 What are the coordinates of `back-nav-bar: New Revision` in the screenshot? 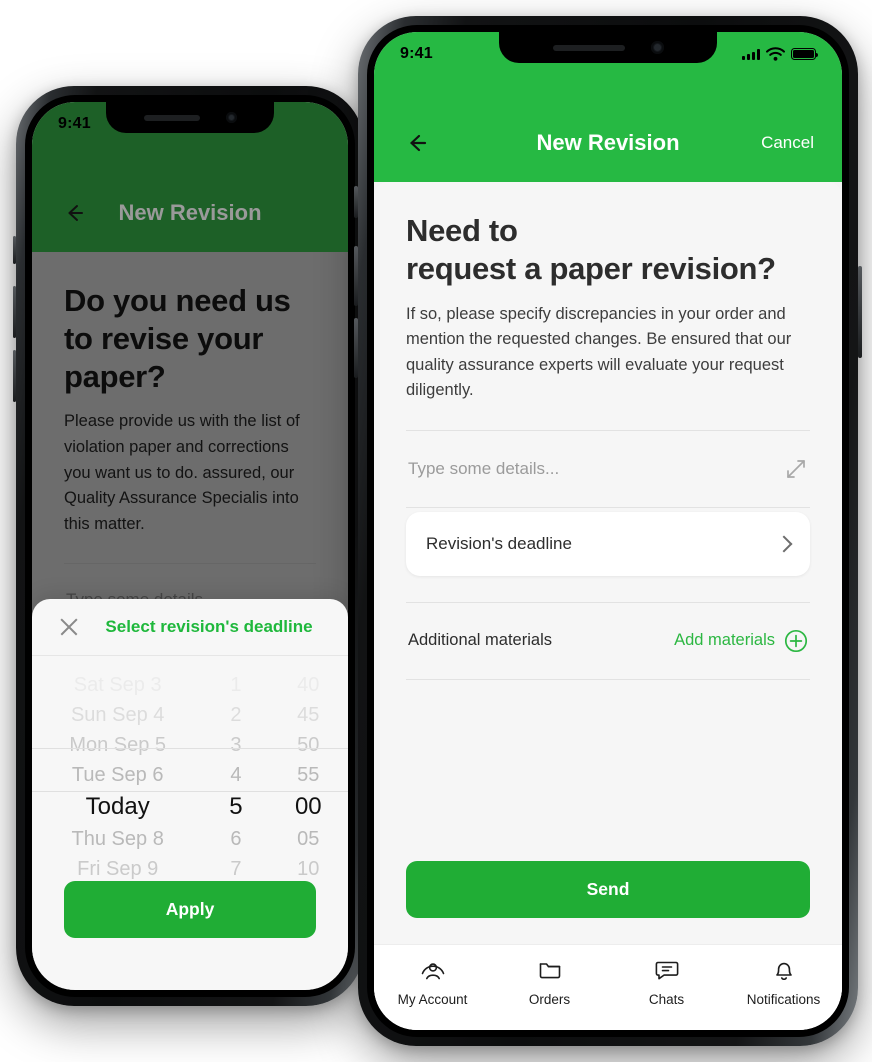 It's located at (190, 213).